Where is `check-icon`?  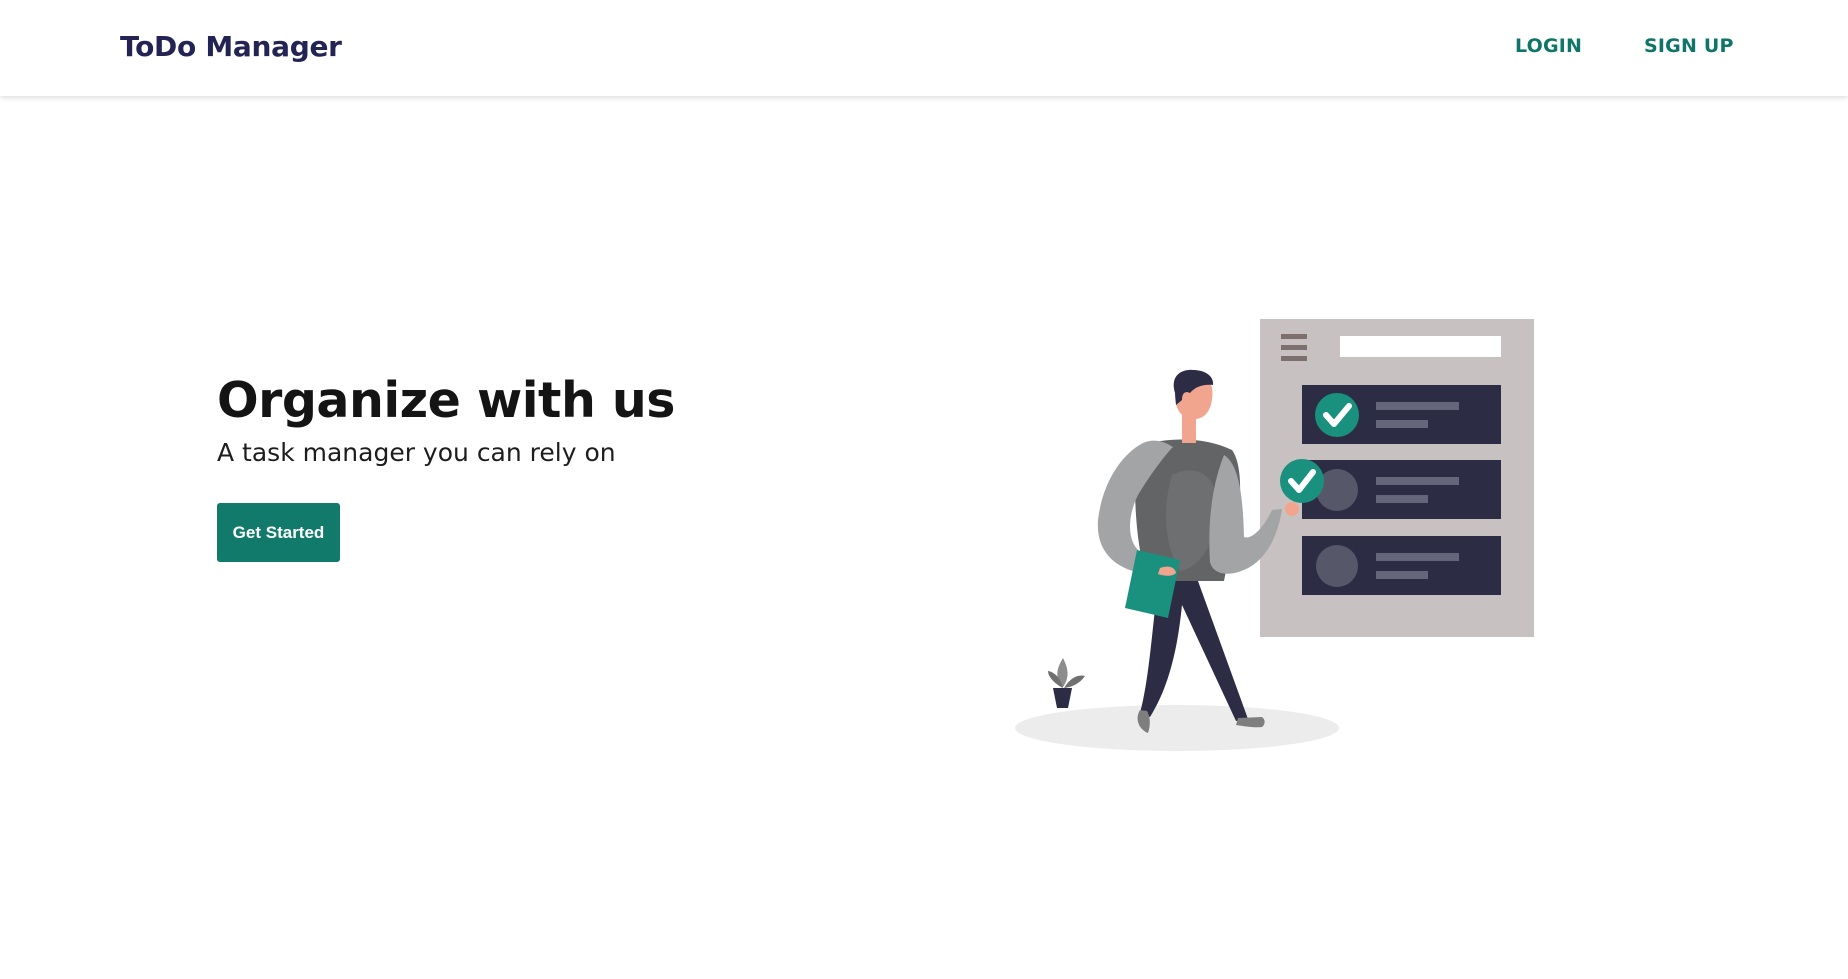 check-icon is located at coordinates (1337, 415).